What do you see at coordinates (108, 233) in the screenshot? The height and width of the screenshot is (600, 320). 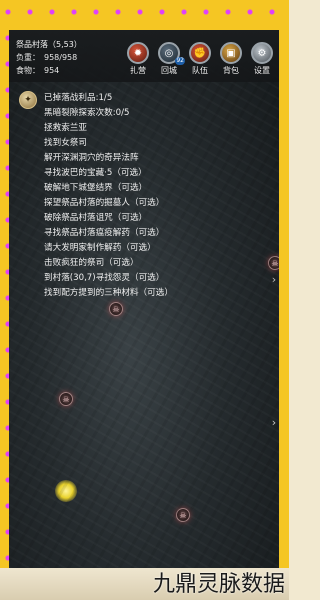 I see `quest-item: 寻找祭品村落瘟疫解药（可选）` at bounding box center [108, 233].